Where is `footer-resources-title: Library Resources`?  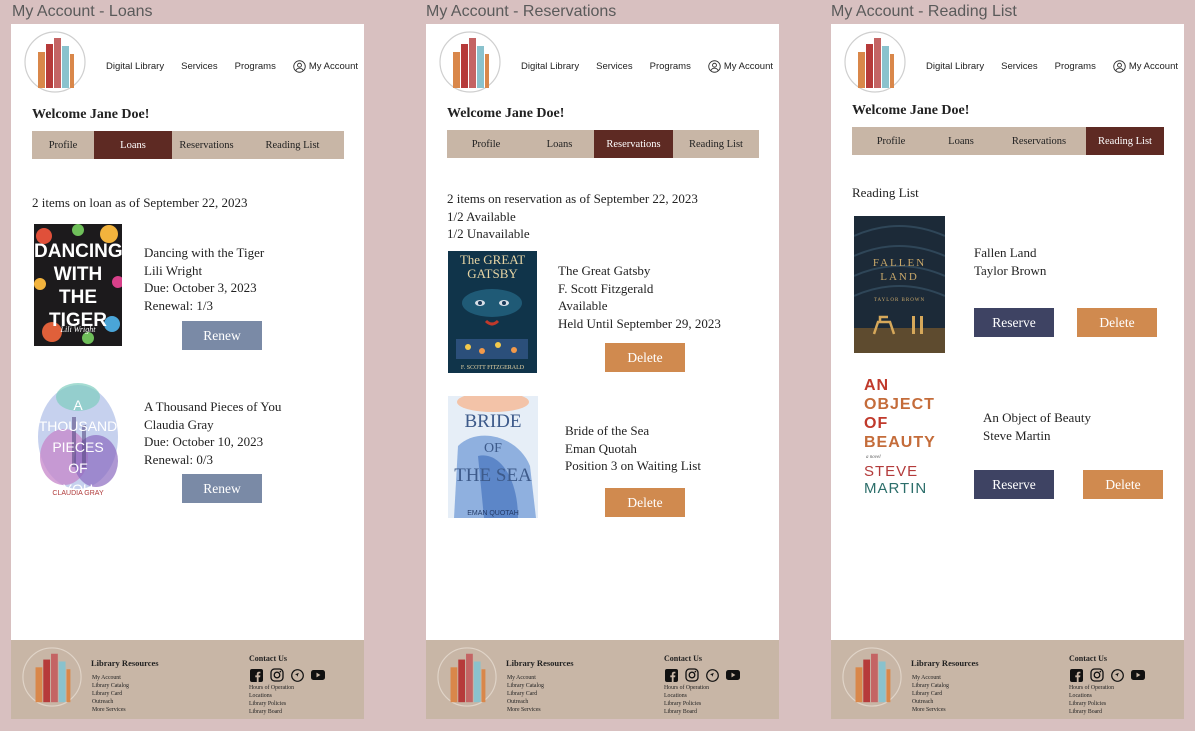 footer-resources-title: Library Resources is located at coordinates (125, 663).